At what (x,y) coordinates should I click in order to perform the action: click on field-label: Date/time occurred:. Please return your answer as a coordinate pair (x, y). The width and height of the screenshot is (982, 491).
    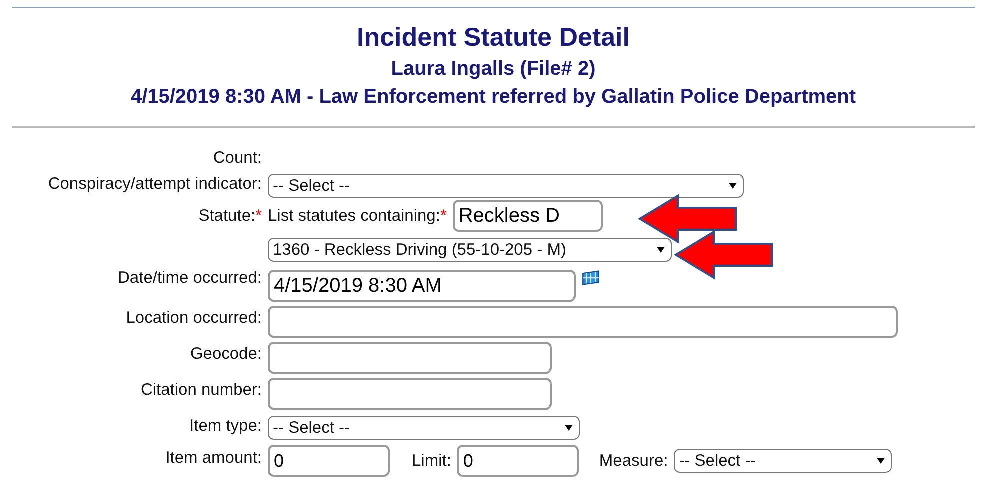
    Looking at the image, I should click on (190, 278).